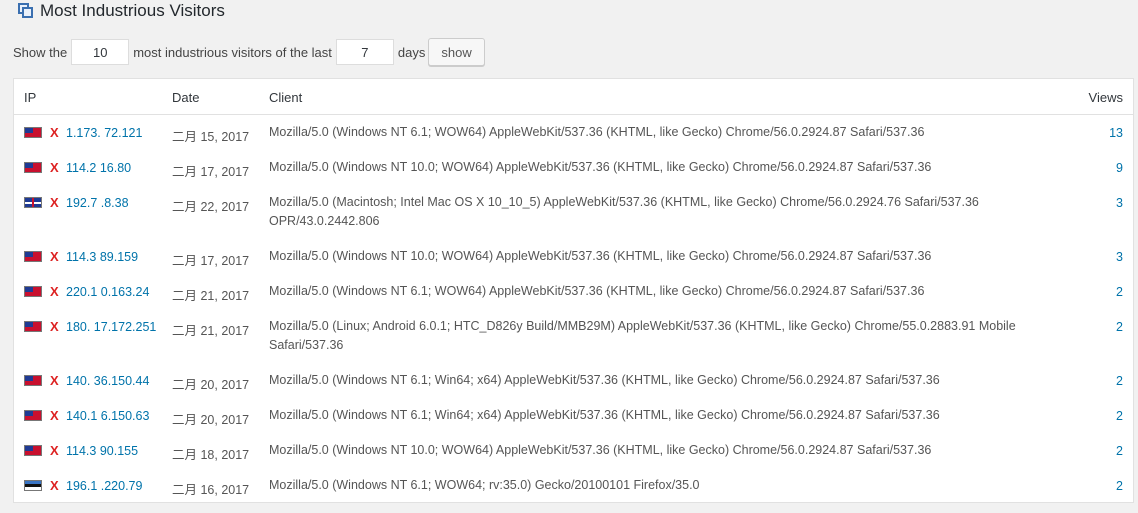 The height and width of the screenshot is (513, 1138). Describe the element at coordinates (132, 10) in the screenshot. I see `page-title: Most Industrious Visitors` at that location.